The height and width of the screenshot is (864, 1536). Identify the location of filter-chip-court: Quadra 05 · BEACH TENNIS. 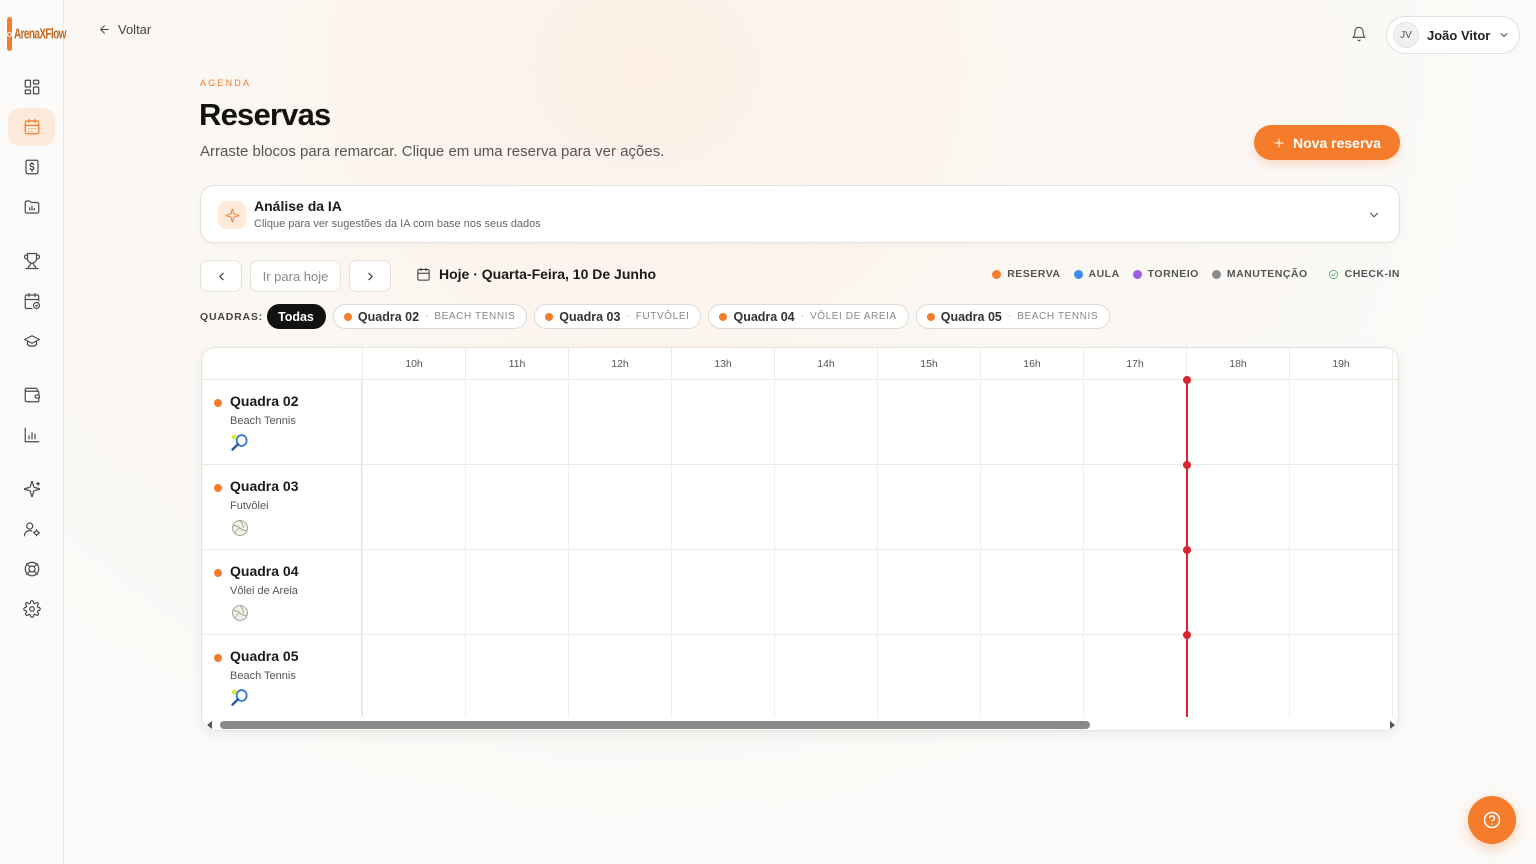
(1013, 316).